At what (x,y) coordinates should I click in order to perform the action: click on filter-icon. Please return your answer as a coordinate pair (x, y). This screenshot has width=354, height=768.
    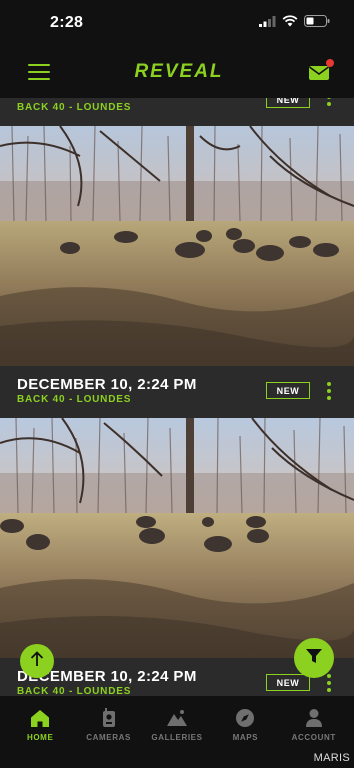
    Looking at the image, I should click on (314, 658).